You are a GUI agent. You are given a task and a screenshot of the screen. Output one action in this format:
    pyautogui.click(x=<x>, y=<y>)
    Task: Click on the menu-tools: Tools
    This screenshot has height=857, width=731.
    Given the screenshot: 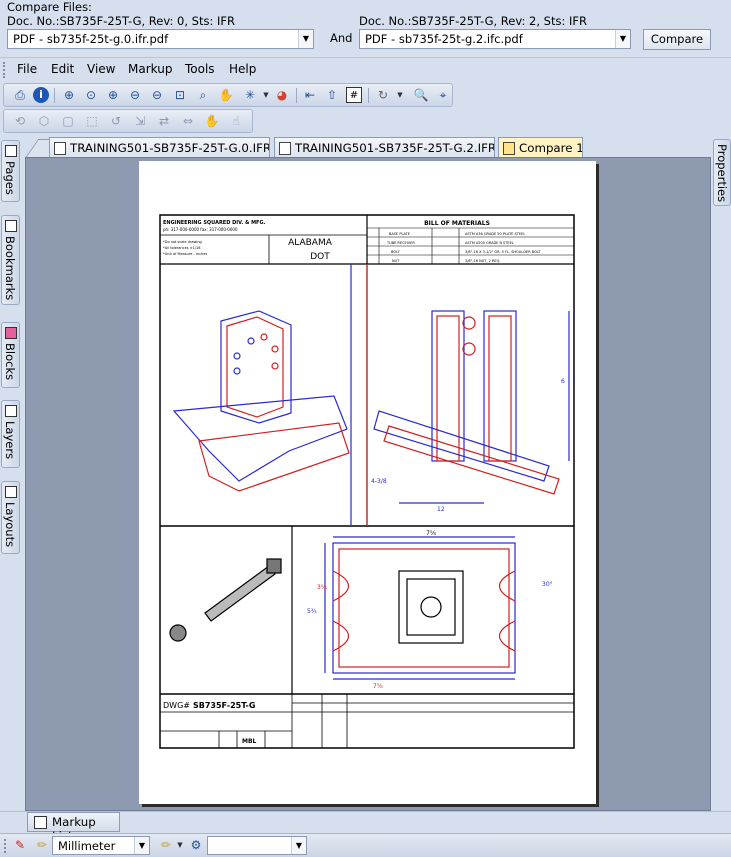 What is the action you would take?
    pyautogui.click(x=200, y=69)
    